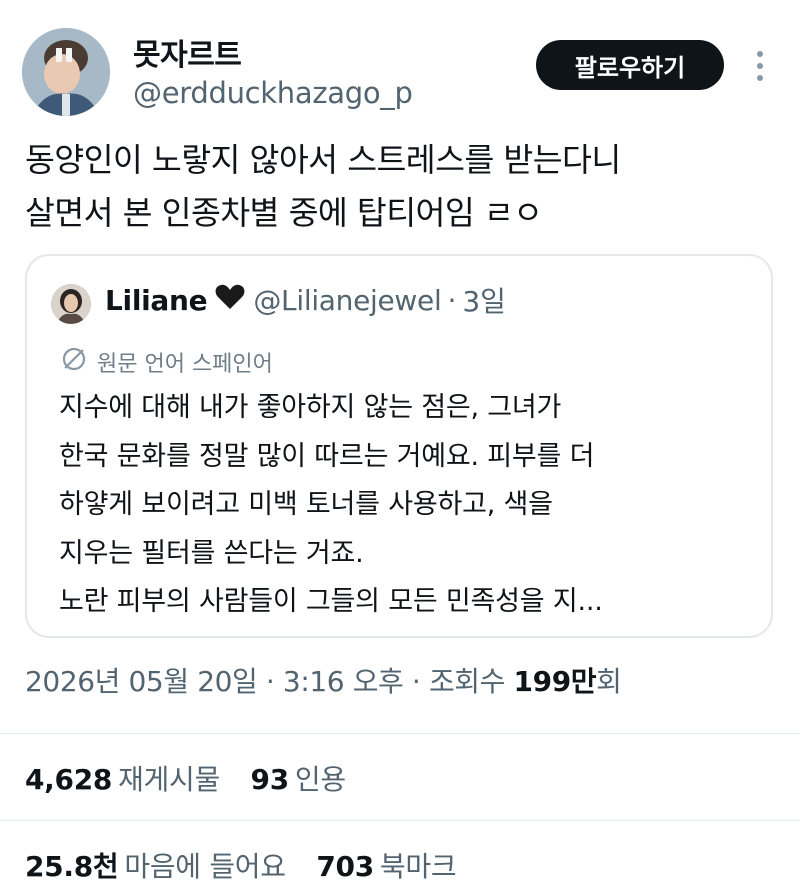  I want to click on bookmarks-stat: 703 북마크, so click(386, 866).